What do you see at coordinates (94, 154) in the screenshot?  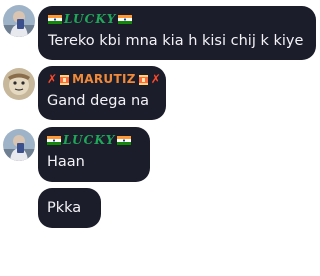 I see `message-bubble: LUCKY Haan` at bounding box center [94, 154].